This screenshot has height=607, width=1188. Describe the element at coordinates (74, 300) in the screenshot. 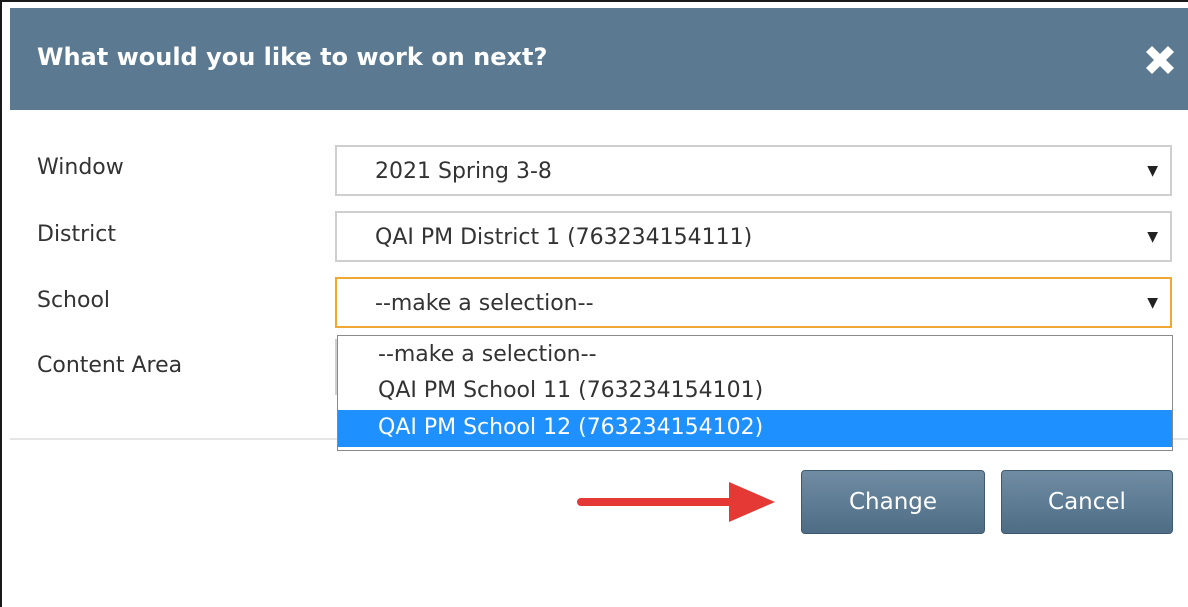

I see `school-label: School` at that location.